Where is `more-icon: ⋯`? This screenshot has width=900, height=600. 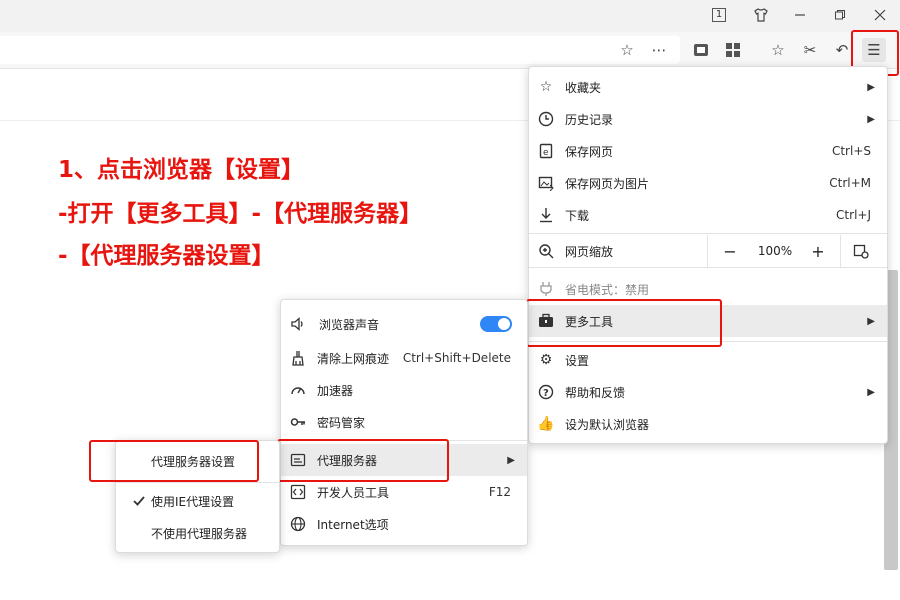
more-icon: ⋯ is located at coordinates (659, 50).